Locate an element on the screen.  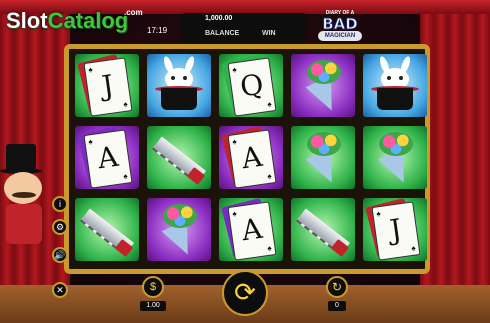
reel-5-row-3-card-J: ♠ J ♠ is located at coordinates (395, 229).